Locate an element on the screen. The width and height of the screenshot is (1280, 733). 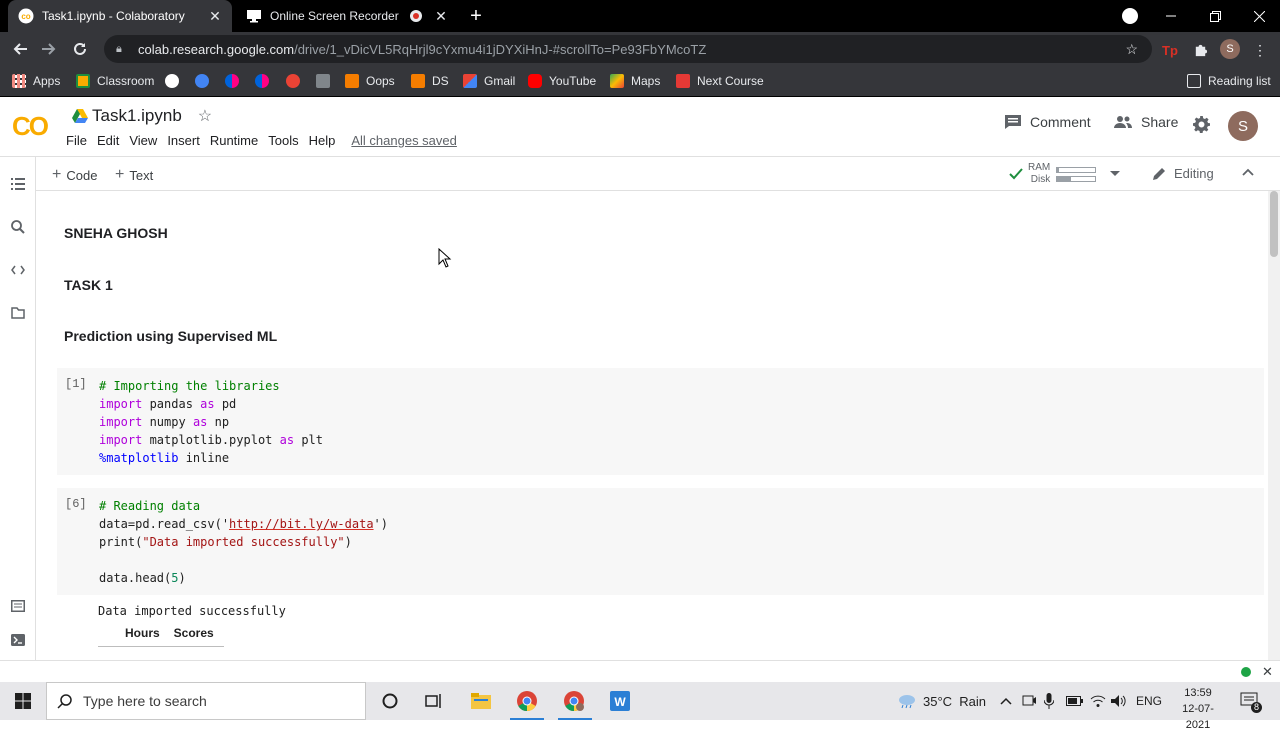
menu-tools: Tools is located at coordinates (288, 140).